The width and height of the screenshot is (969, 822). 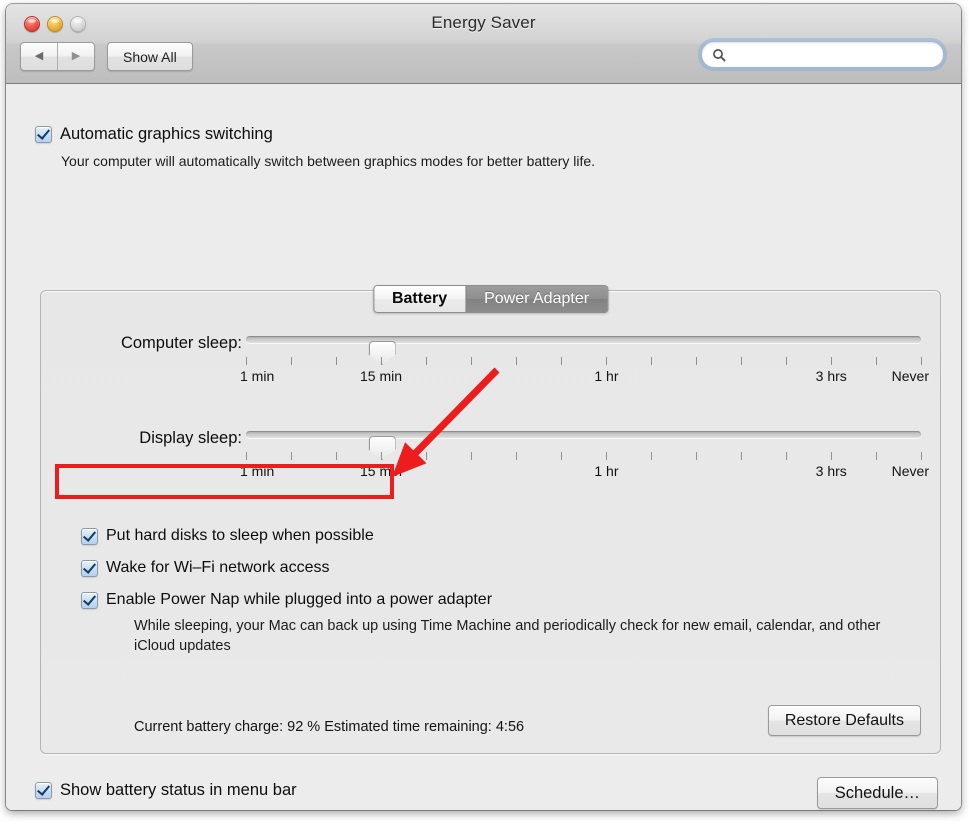 I want to click on tab-power-adapter: Power Adapter, so click(x=536, y=299).